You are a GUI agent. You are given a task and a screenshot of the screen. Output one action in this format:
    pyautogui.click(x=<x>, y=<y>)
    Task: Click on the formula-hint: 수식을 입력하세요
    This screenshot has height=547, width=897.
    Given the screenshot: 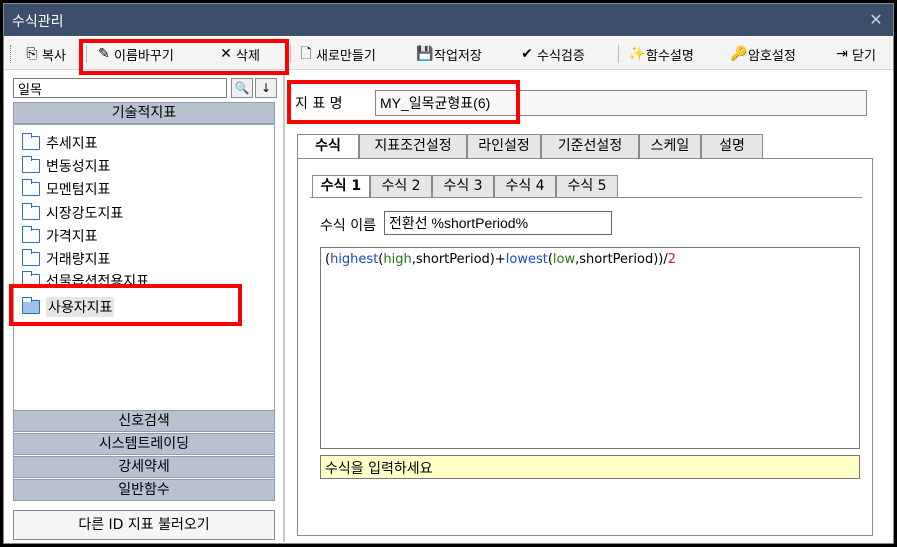 What is the action you would take?
    pyautogui.click(x=590, y=467)
    